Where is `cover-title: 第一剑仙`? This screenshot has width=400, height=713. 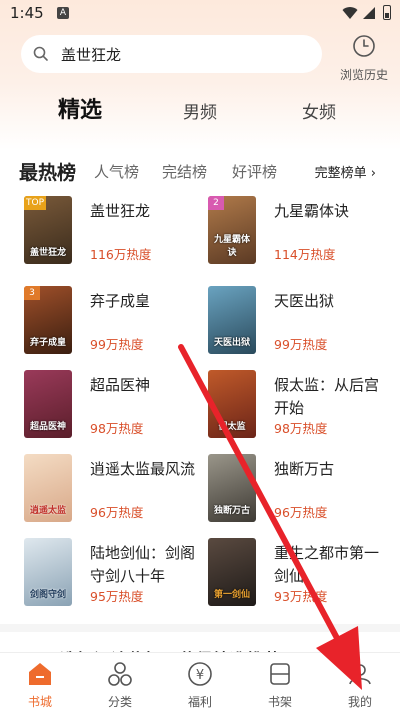
cover-title: 第一剑仙 is located at coordinates (231, 595).